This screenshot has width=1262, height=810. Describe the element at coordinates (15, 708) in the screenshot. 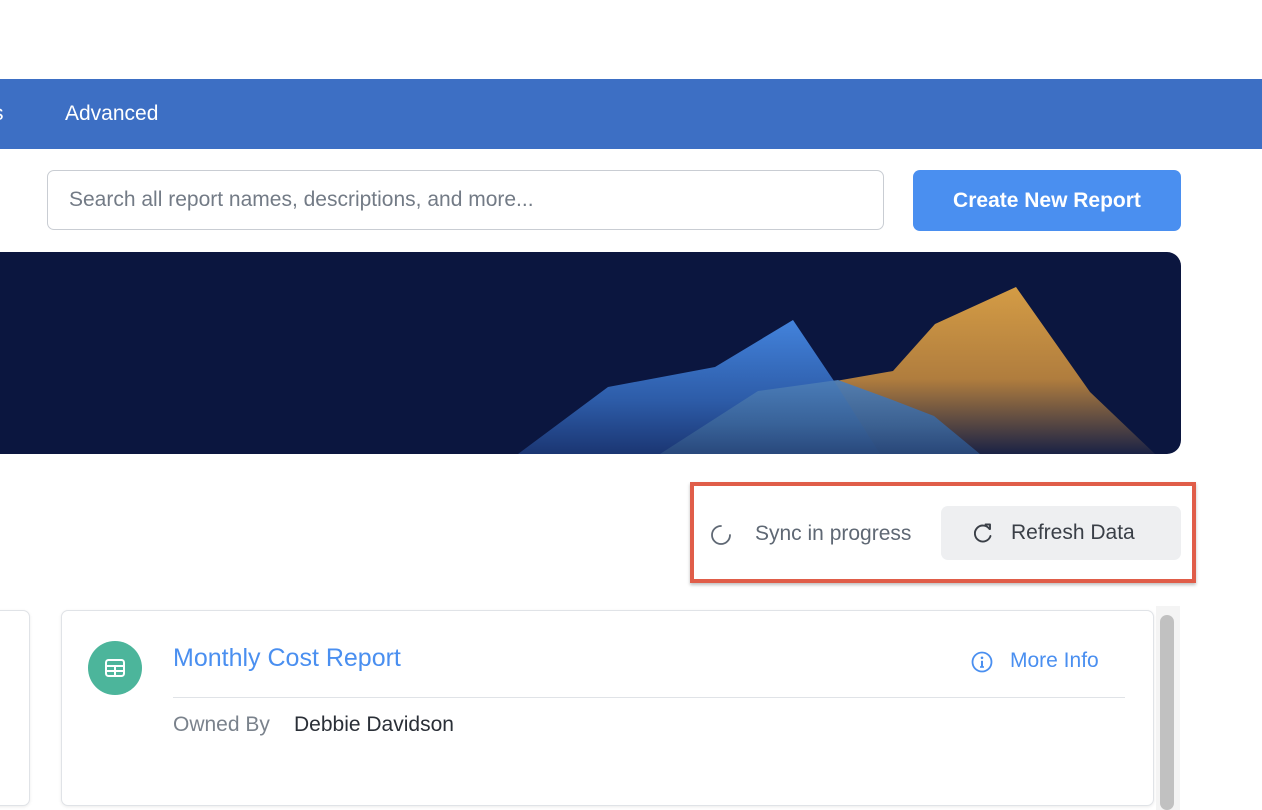

I see `report-card-partial` at that location.